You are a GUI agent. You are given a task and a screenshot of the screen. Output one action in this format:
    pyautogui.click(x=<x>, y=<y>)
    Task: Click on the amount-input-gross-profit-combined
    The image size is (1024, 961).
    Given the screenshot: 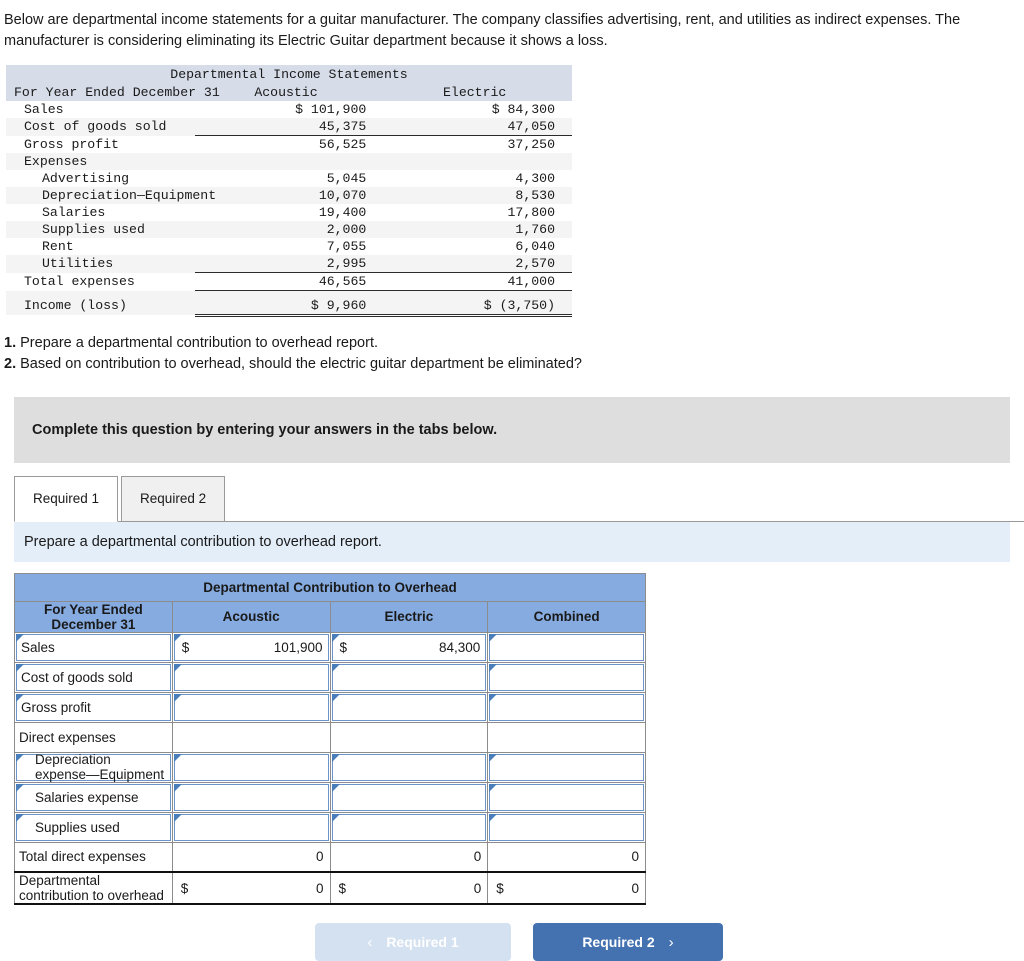 What is the action you would take?
    pyautogui.click(x=566, y=707)
    